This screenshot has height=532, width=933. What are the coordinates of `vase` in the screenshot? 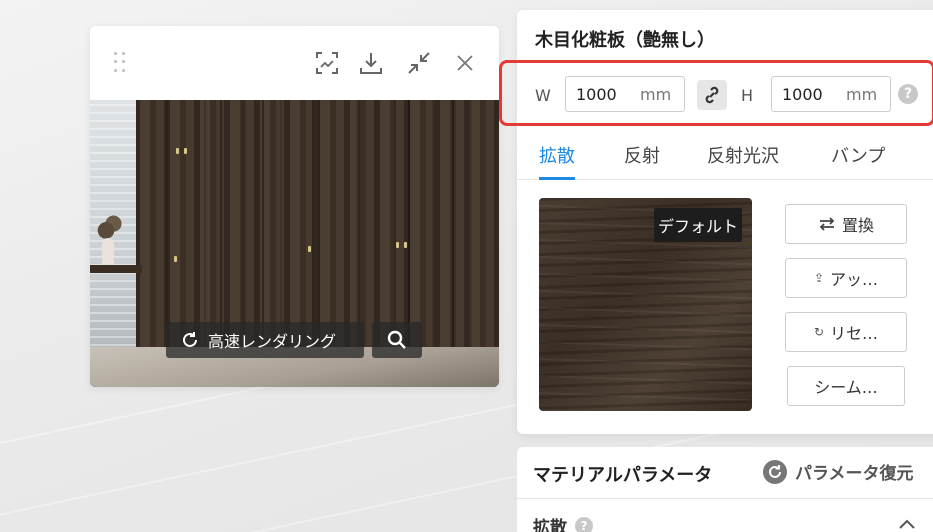 It's located at (108, 252).